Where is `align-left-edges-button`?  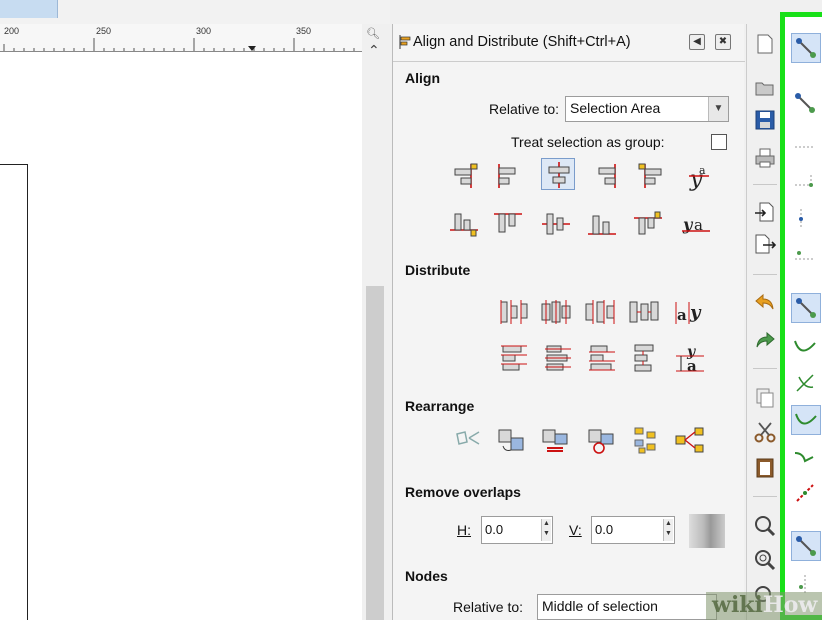 align-left-edges-button is located at coordinates (508, 176).